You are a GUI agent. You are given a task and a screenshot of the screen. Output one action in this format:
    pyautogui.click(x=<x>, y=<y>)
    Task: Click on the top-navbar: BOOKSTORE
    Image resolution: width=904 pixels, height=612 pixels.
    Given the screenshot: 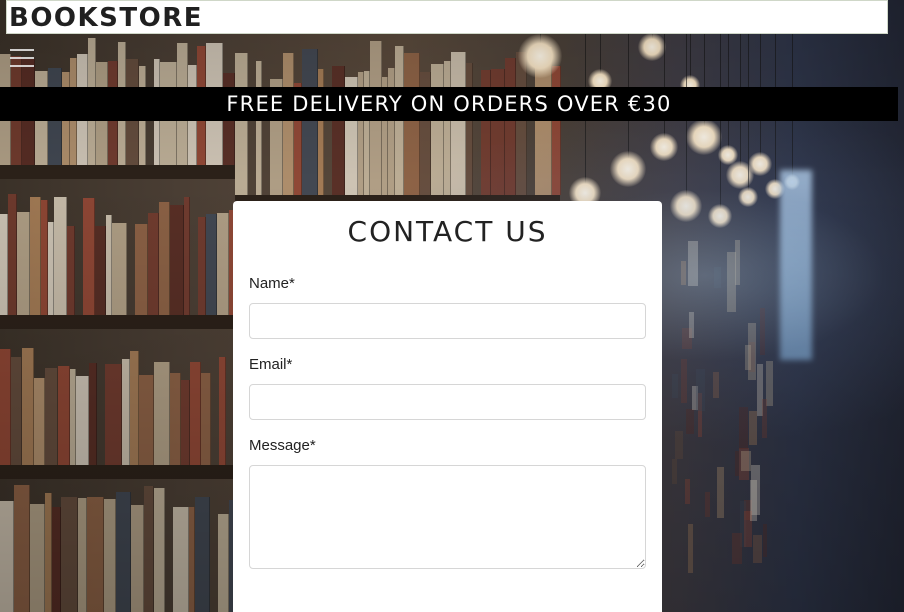 What is the action you would take?
    pyautogui.click(x=447, y=17)
    